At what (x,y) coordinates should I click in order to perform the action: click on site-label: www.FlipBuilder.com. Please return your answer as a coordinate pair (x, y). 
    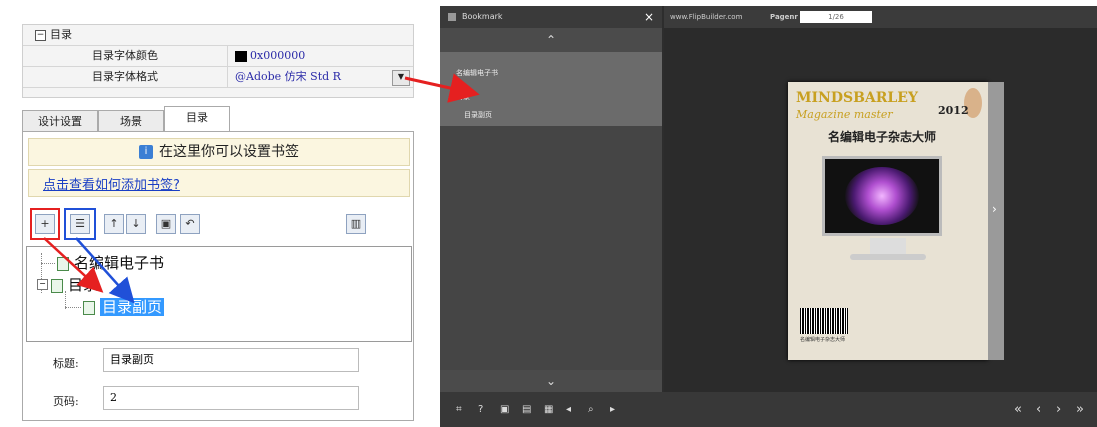
    Looking at the image, I should click on (706, 17).